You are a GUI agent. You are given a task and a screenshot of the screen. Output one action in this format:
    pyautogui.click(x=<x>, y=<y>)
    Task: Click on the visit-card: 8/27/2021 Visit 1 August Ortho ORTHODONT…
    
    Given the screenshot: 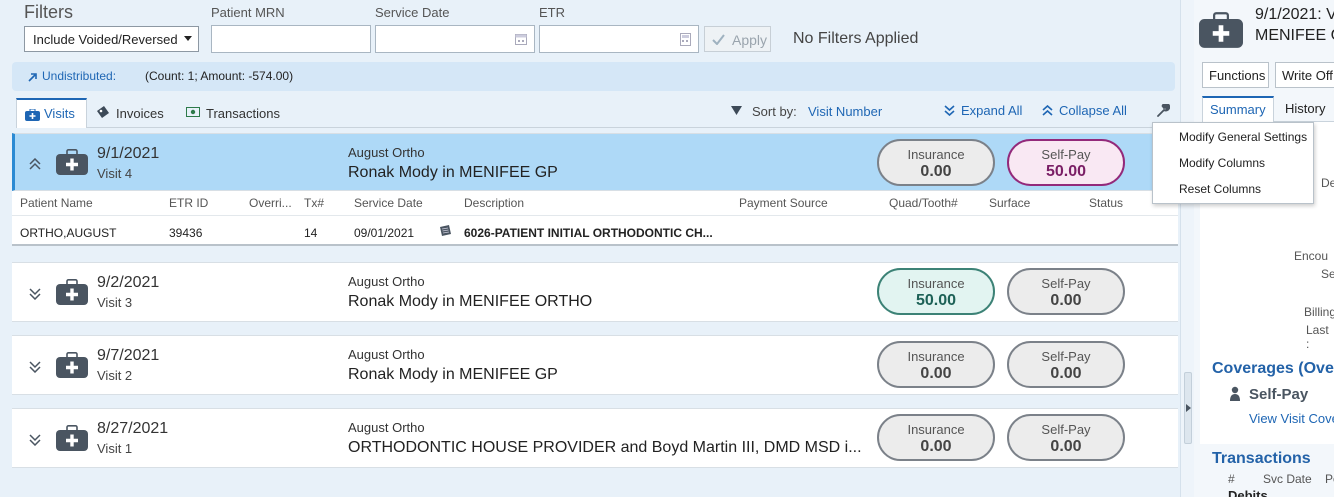 What is the action you would take?
    pyautogui.click(x=595, y=438)
    